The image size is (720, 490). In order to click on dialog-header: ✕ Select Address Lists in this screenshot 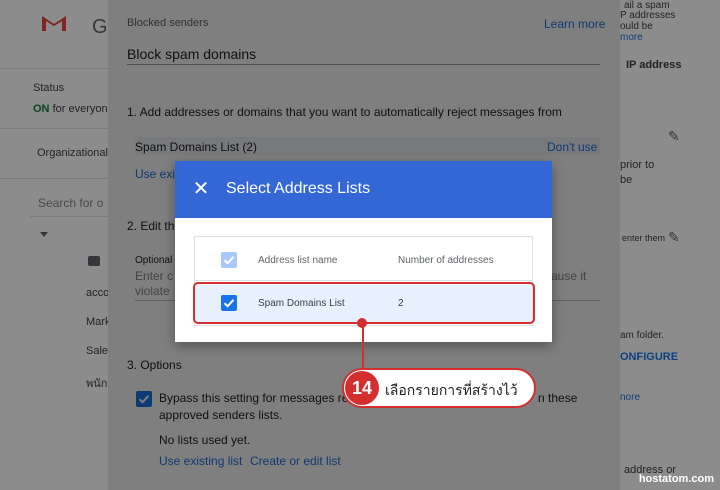, I will do `click(363, 189)`.